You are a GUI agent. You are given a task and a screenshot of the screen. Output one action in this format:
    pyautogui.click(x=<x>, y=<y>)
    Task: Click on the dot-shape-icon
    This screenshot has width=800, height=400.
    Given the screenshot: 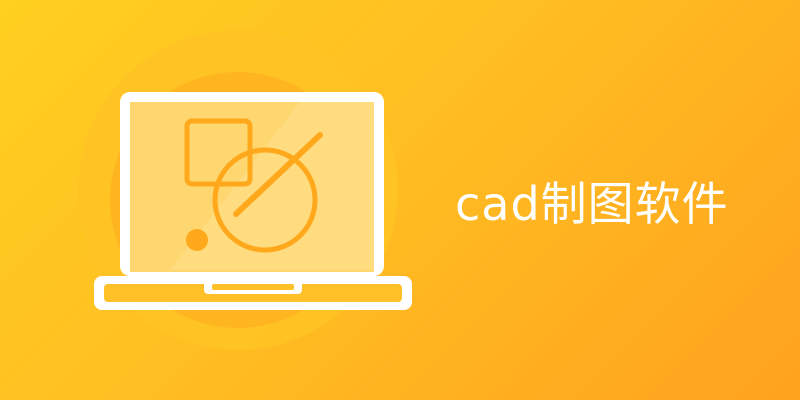 What is the action you would take?
    pyautogui.click(x=197, y=240)
    